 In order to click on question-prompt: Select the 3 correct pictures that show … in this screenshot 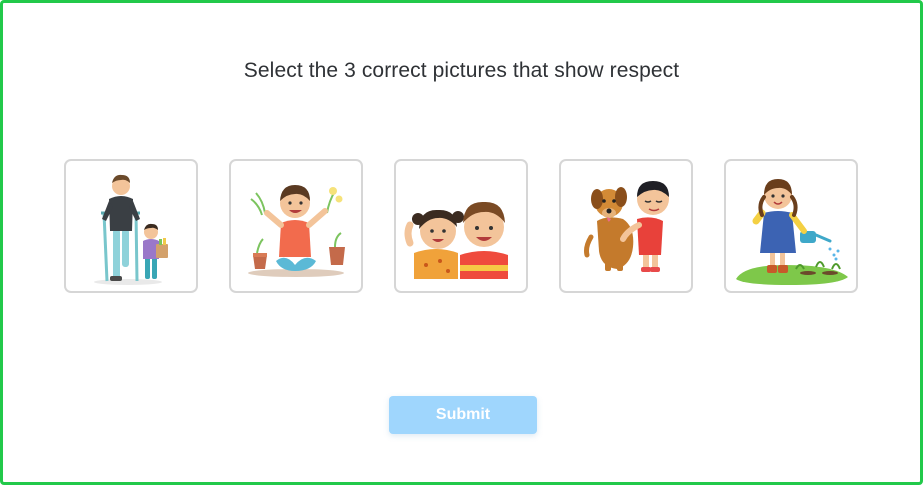, I will do `click(461, 70)`.